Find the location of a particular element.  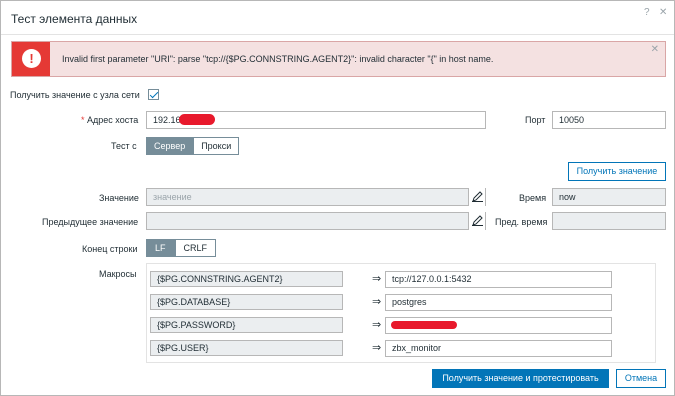

eol-lf-option: LF is located at coordinates (160, 248).